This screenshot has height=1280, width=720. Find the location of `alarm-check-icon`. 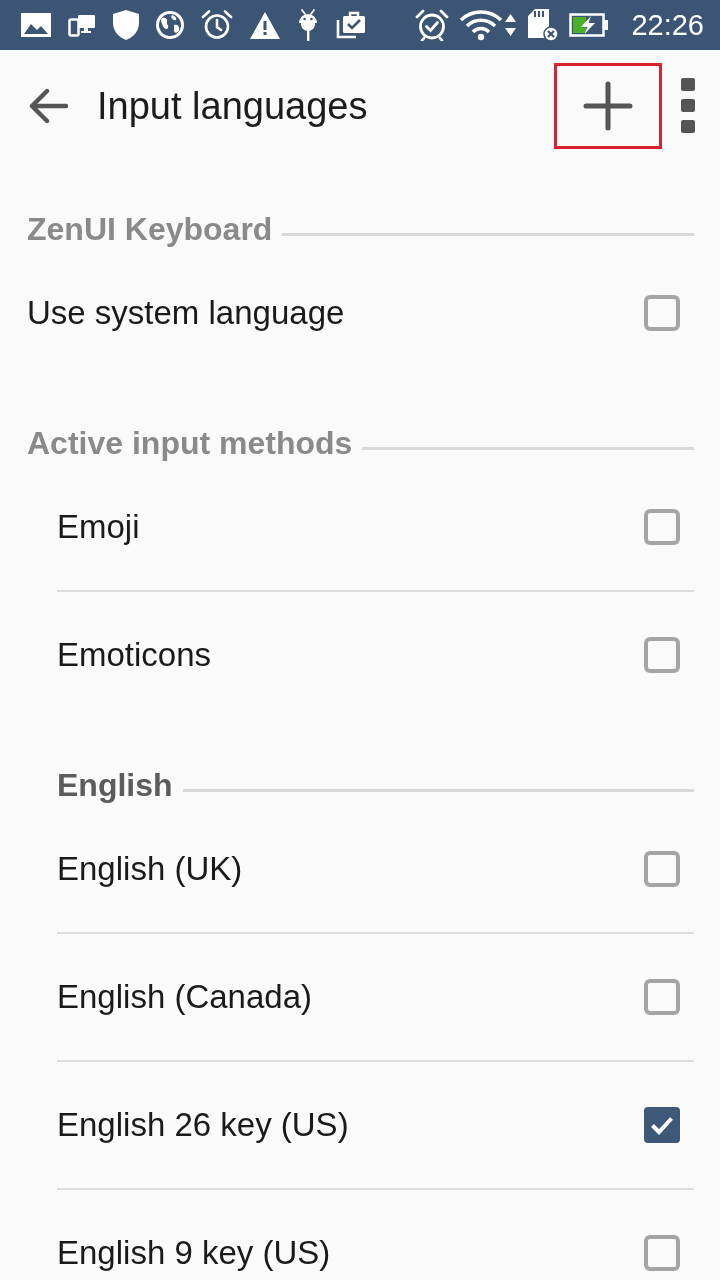

alarm-check-icon is located at coordinates (432, 25).